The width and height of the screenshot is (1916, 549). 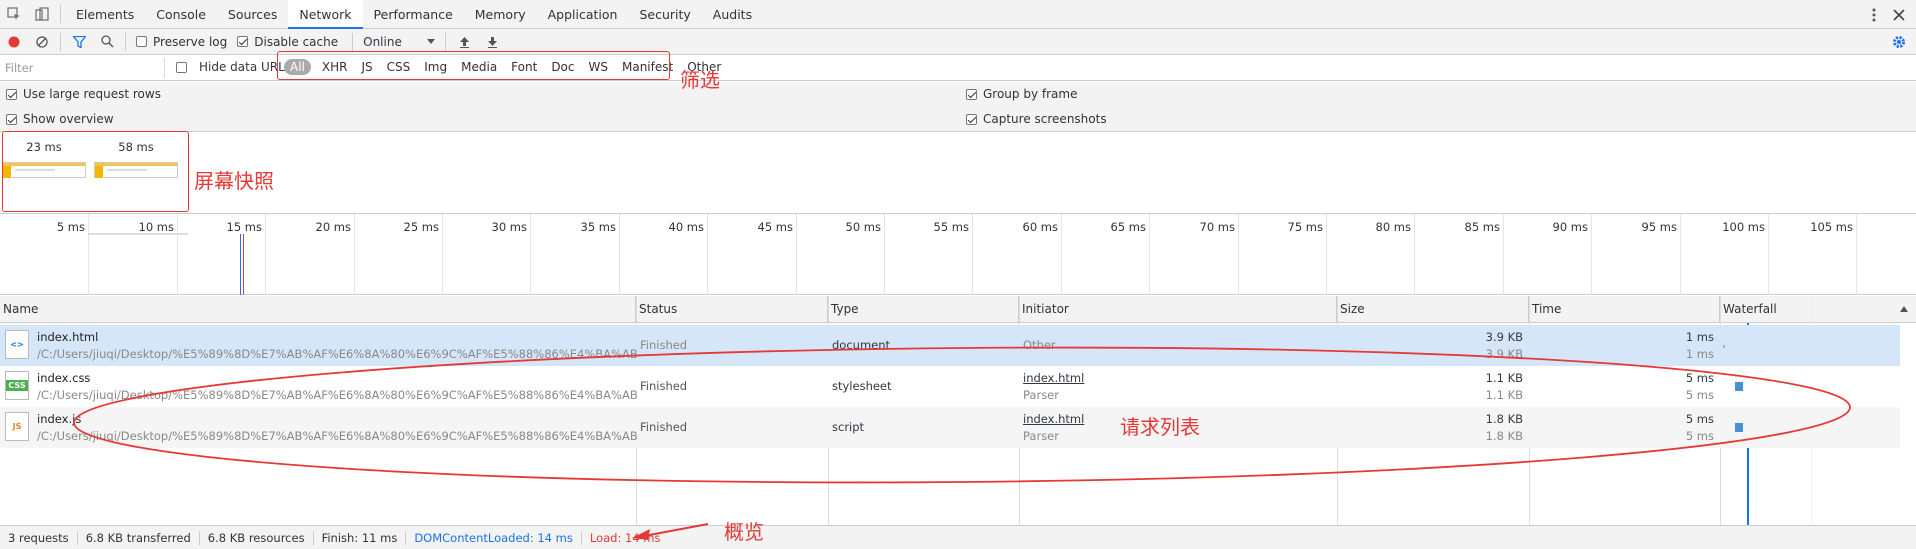 I want to click on overview-annotation-label: 概览, so click(x=744, y=532).